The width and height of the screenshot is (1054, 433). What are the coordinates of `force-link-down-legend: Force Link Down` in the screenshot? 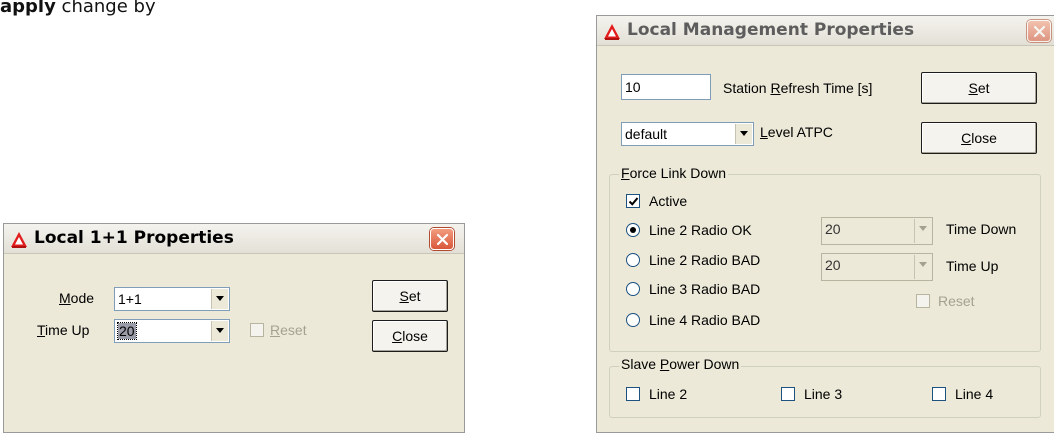 It's located at (674, 173).